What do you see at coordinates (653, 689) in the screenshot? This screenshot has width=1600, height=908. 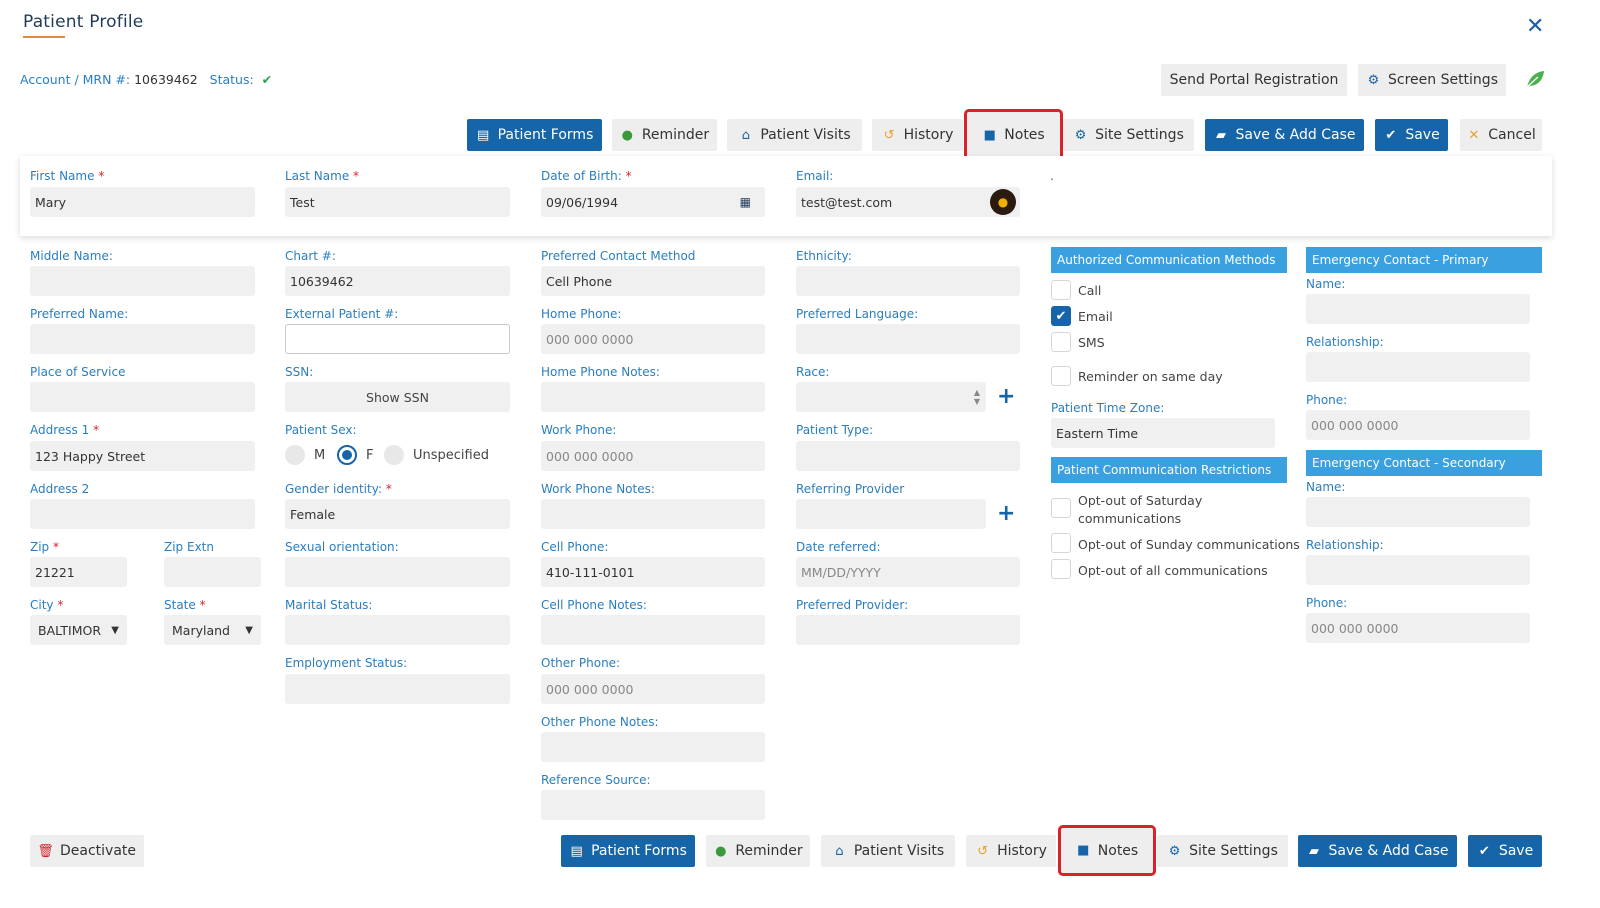 I see `other-phone-input: 000 000 0000` at bounding box center [653, 689].